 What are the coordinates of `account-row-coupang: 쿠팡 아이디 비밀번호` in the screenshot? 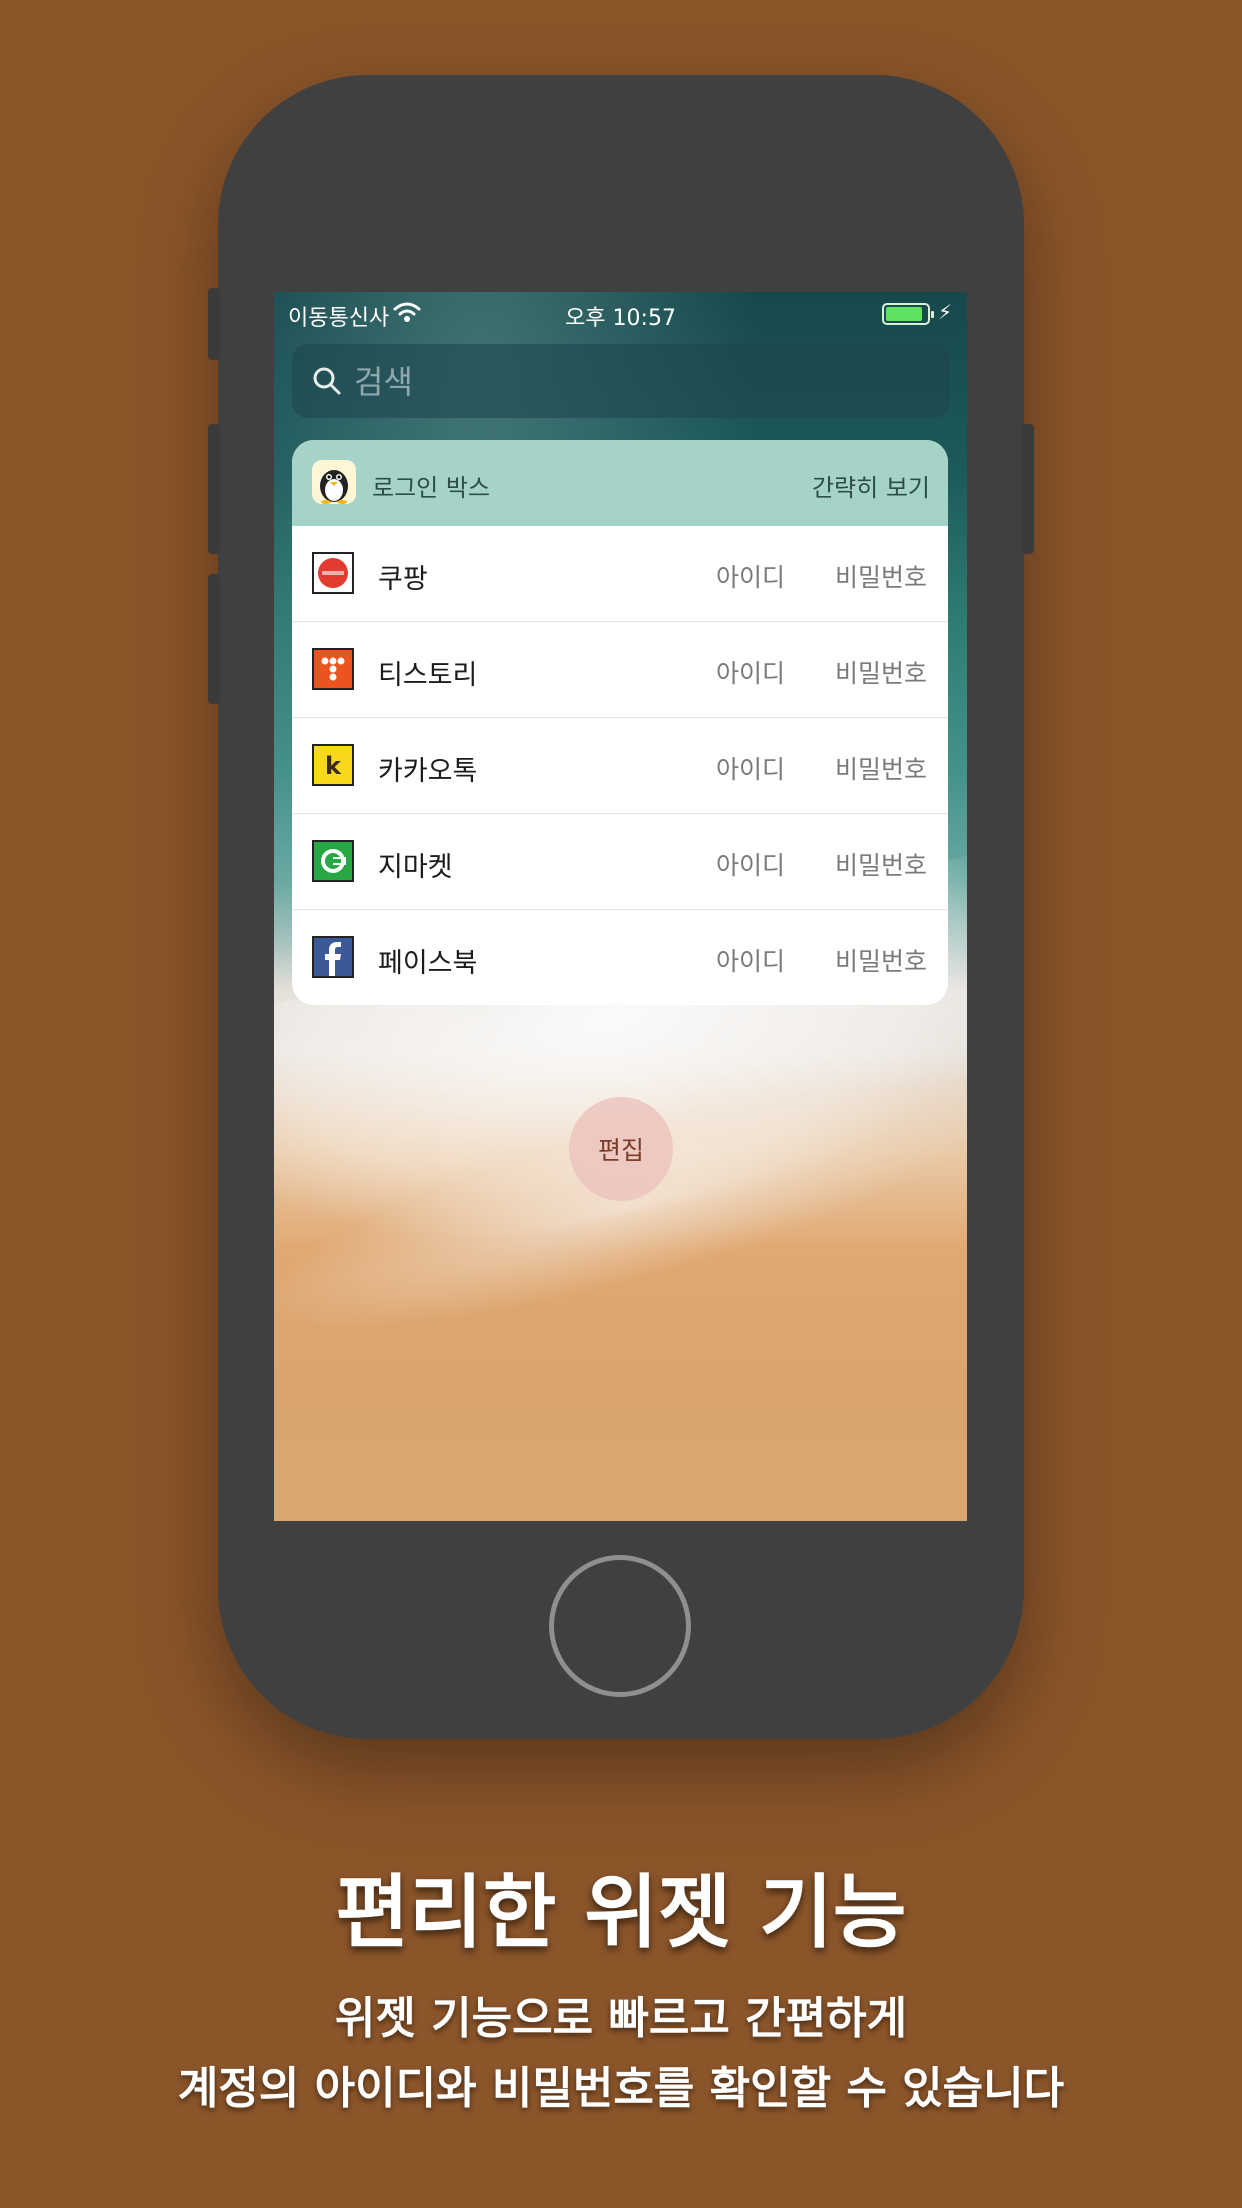 It's located at (620, 574).